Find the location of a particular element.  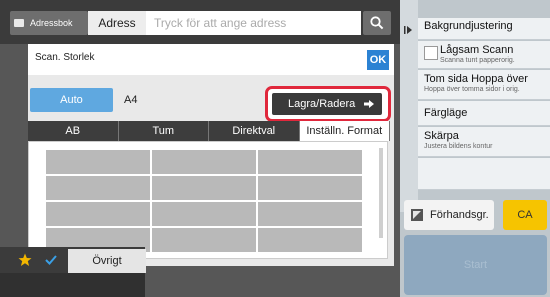

expand-arrow-icon is located at coordinates (408, 30).